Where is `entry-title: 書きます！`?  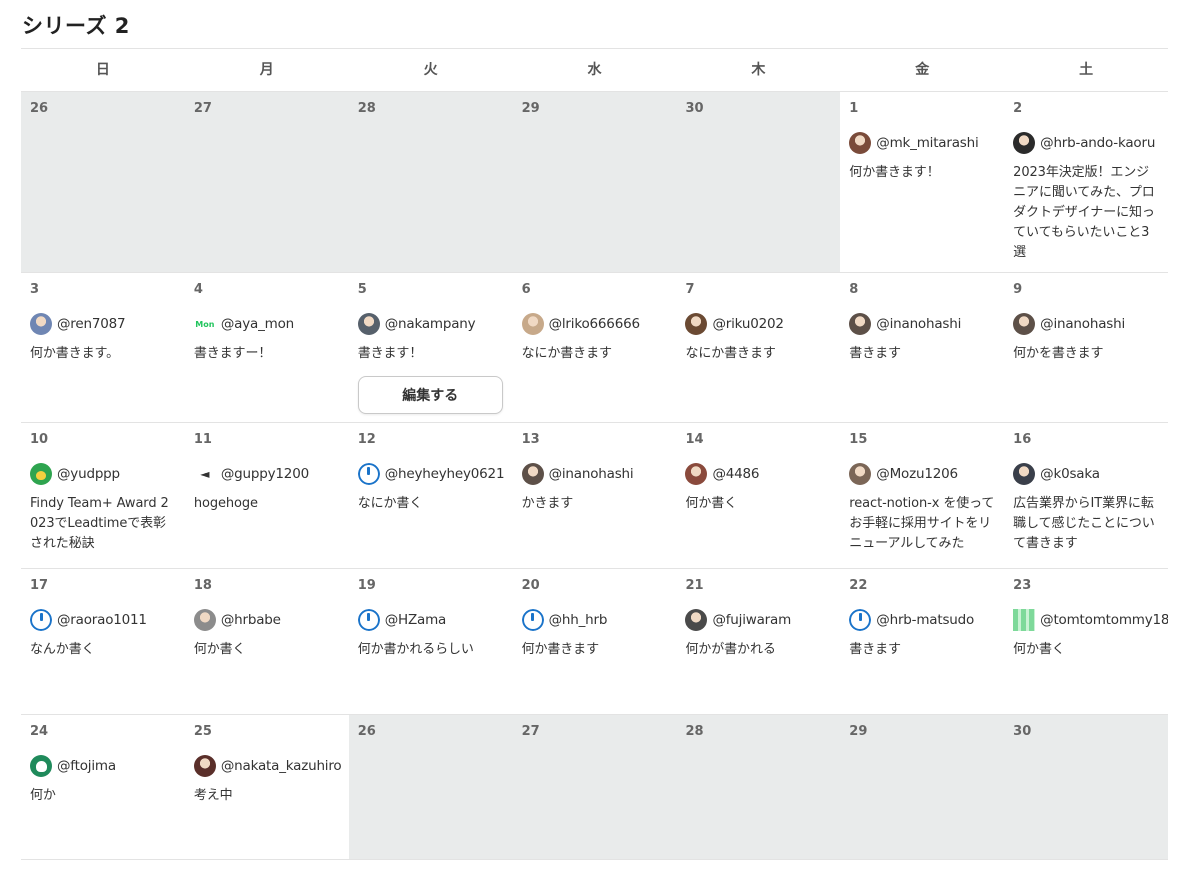
entry-title: 書きます！ is located at coordinates (431, 354).